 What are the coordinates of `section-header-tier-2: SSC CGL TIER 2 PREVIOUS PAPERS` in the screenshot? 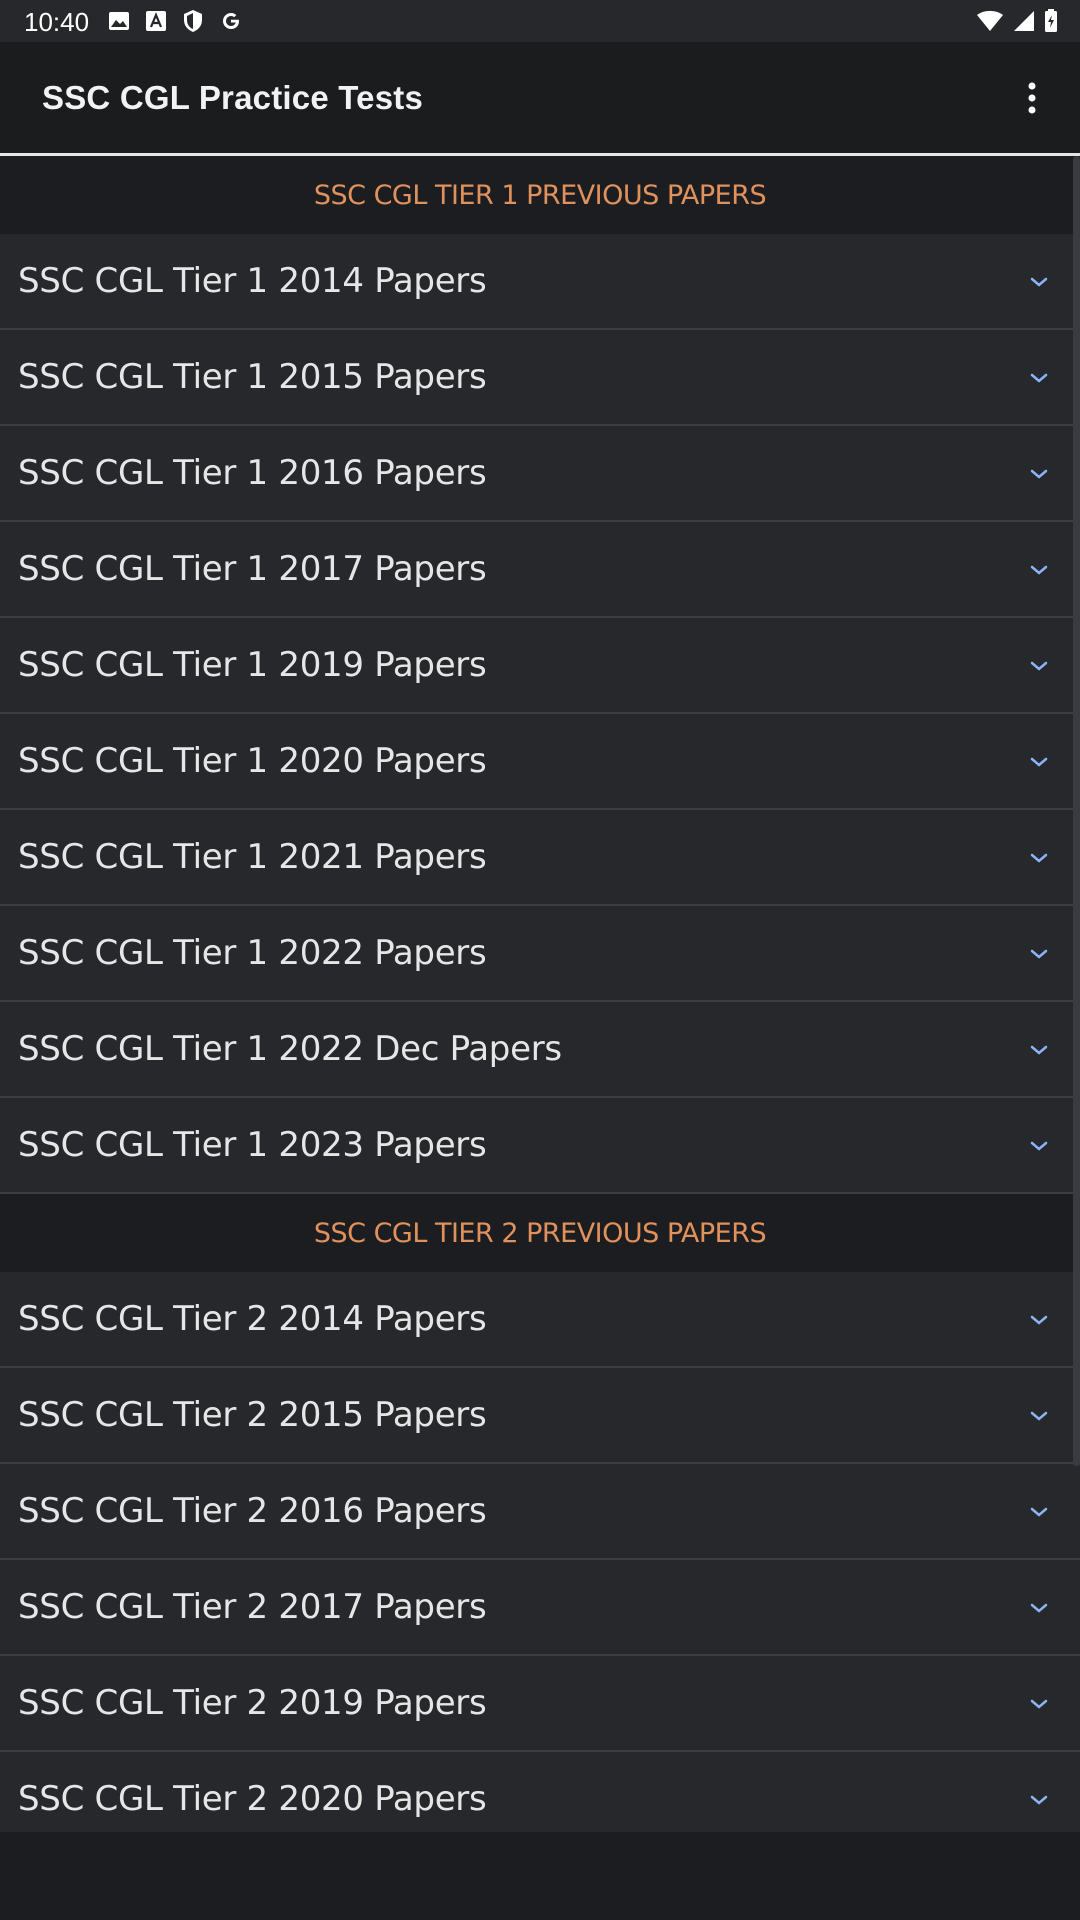 It's located at (540, 1233).